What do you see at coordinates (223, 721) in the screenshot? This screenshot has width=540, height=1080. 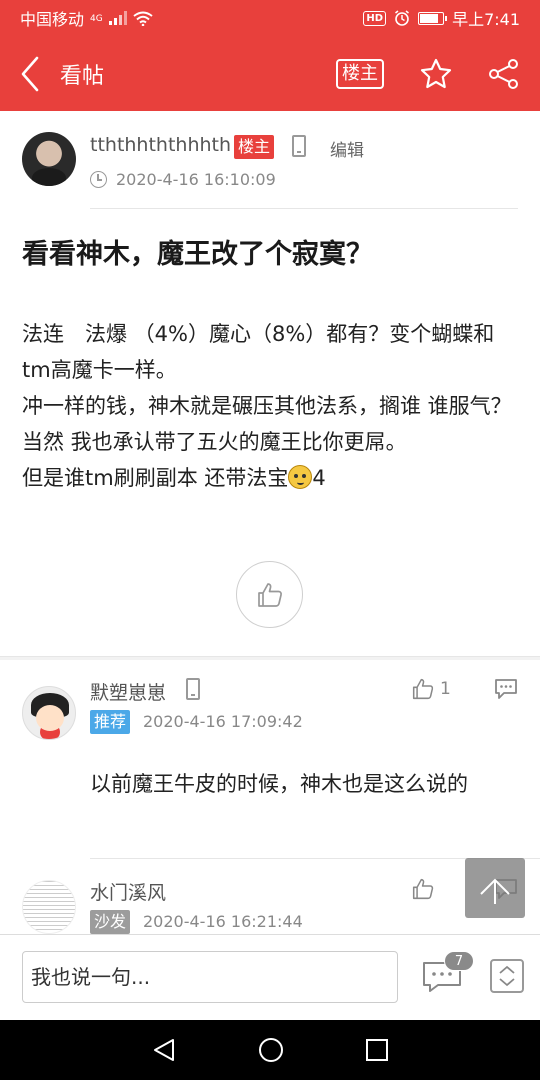 I see `comment-time: 2020-4-16 17:09:42` at bounding box center [223, 721].